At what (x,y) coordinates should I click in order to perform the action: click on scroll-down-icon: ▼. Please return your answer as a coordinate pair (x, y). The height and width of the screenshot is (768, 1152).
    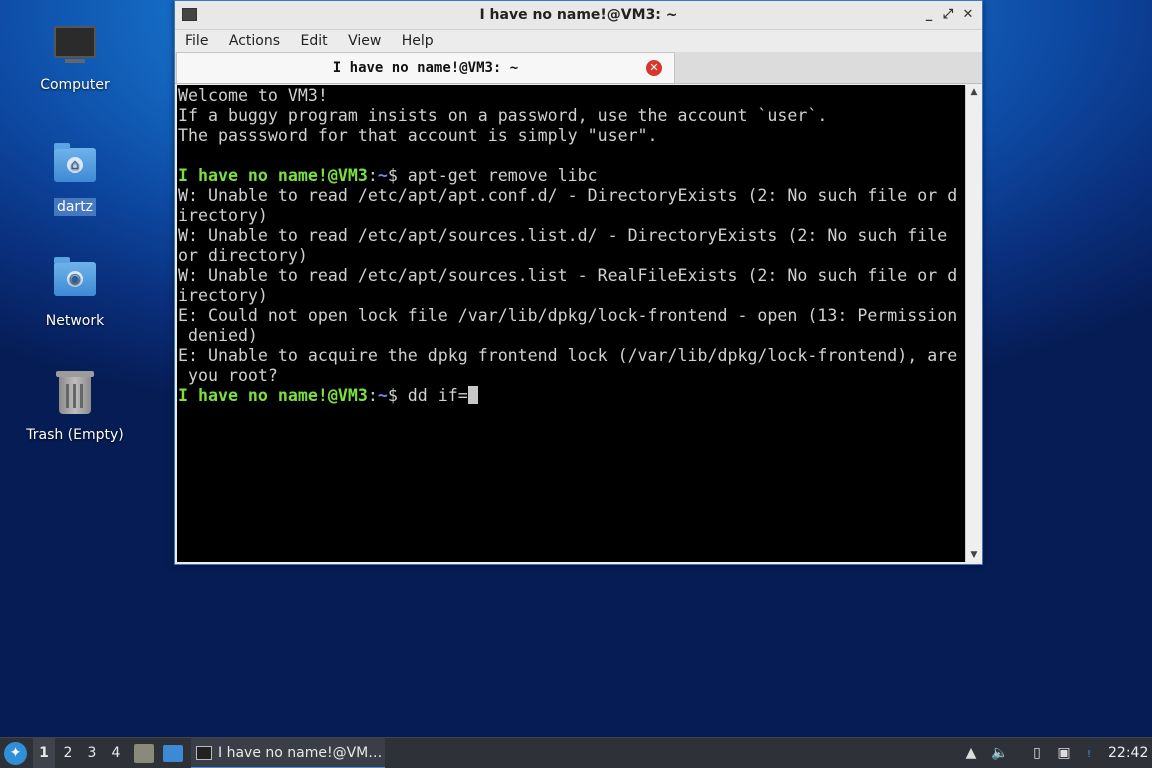
    Looking at the image, I should click on (974, 555).